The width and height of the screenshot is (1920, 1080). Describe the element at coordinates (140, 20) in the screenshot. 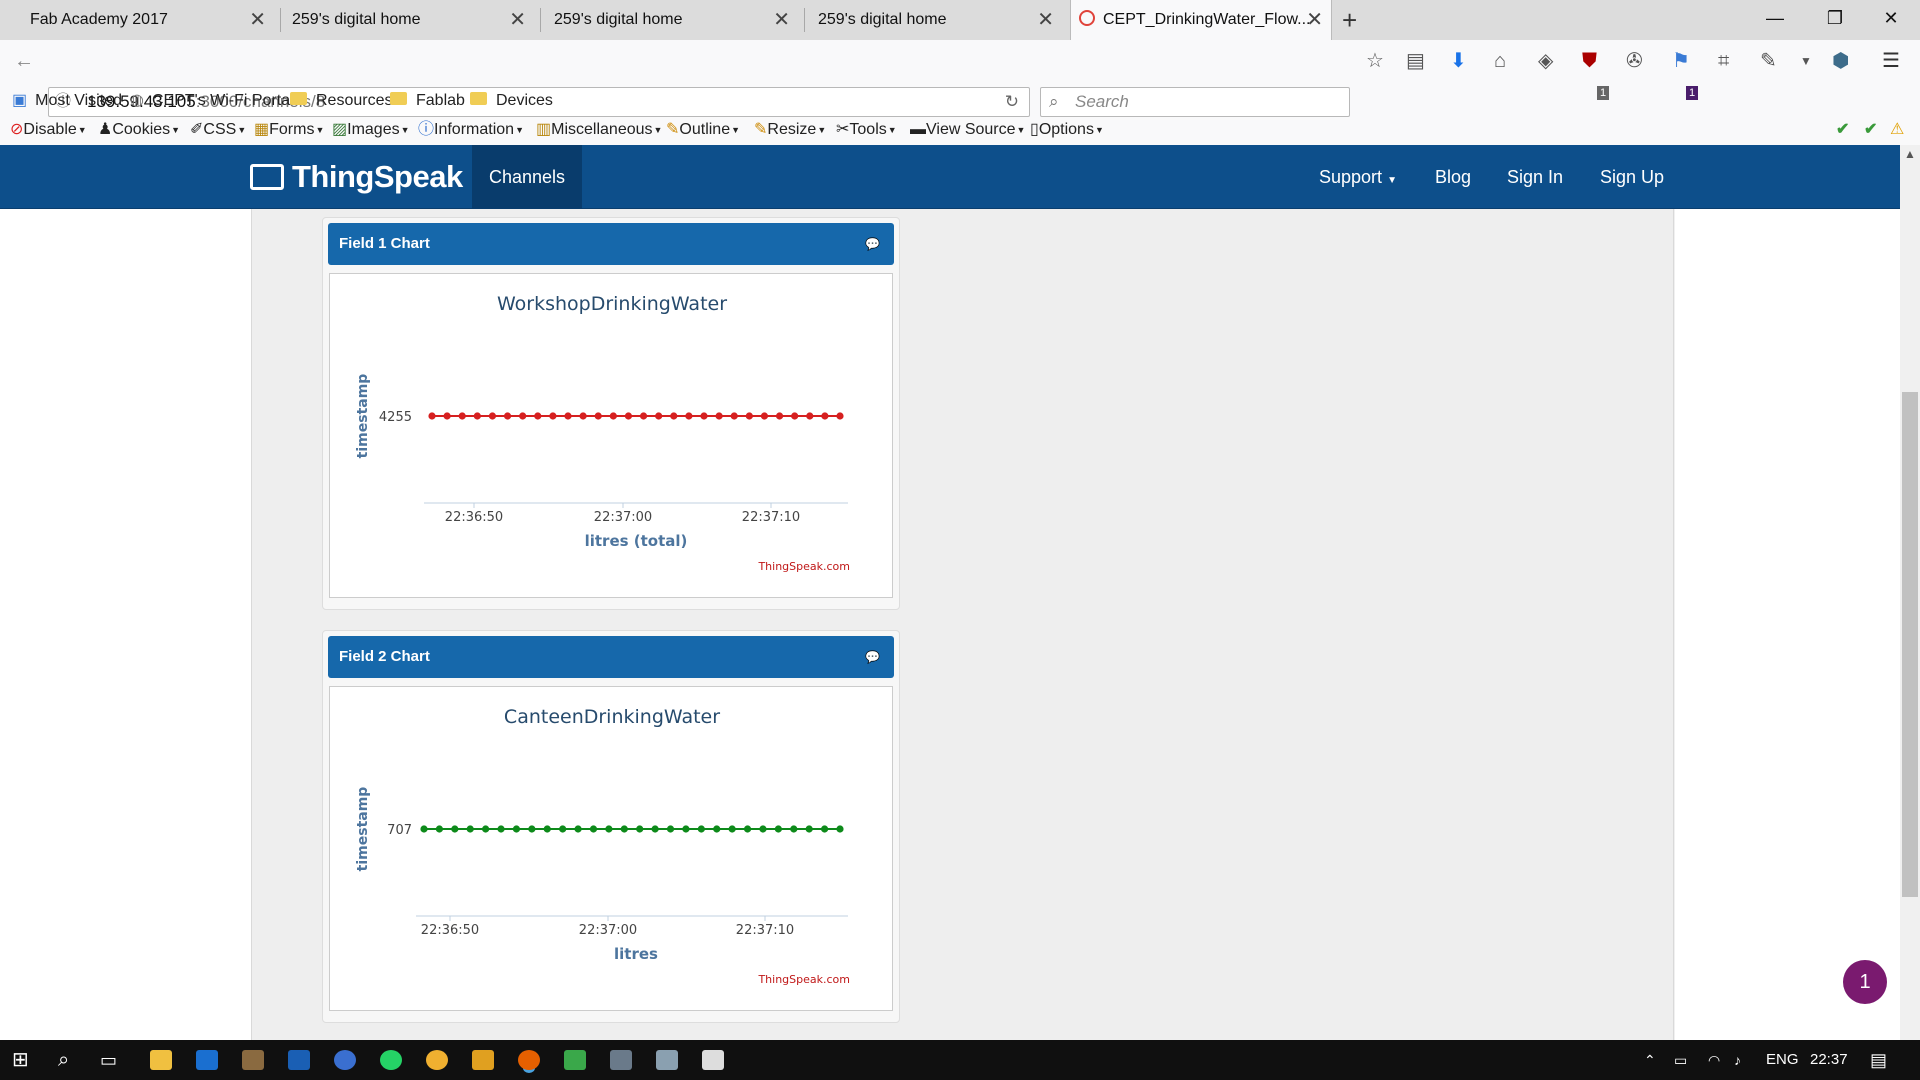

I see `tab-fab-academy: Fab Academy 2017 ✕` at that location.